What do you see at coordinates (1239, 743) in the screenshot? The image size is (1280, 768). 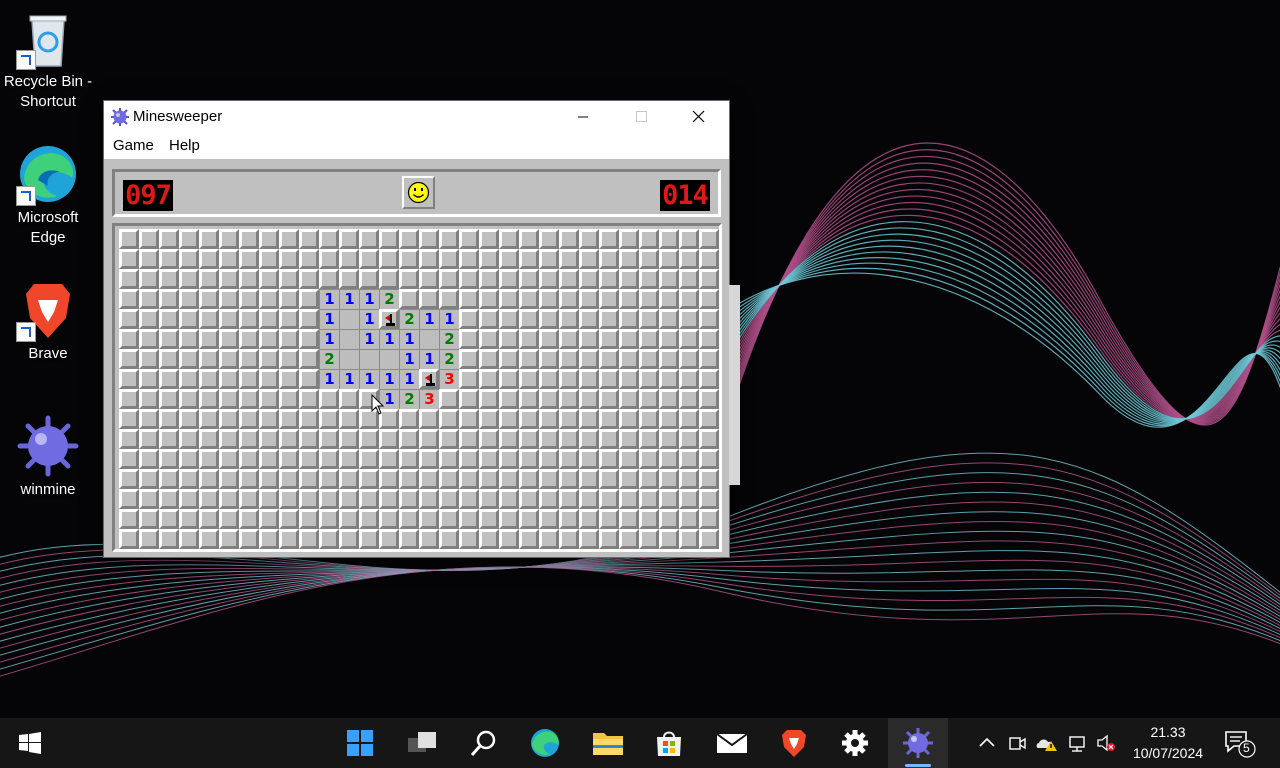 I see `notification-center-button: 5` at bounding box center [1239, 743].